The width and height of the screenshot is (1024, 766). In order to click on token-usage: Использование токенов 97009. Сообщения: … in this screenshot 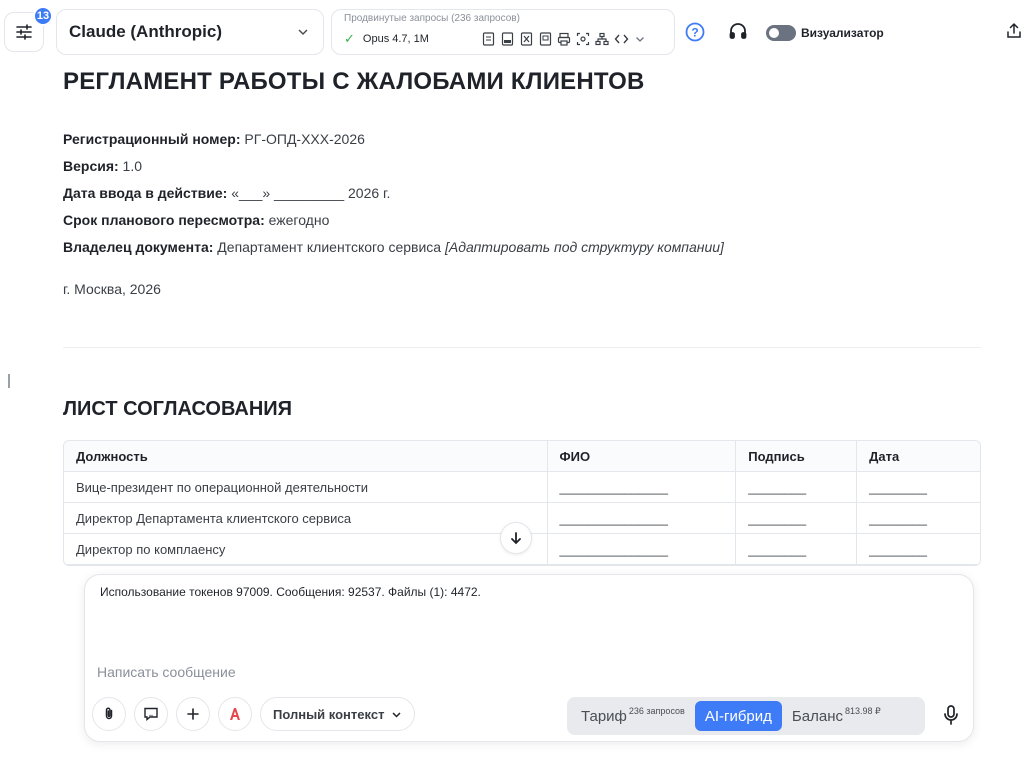, I will do `click(290, 592)`.